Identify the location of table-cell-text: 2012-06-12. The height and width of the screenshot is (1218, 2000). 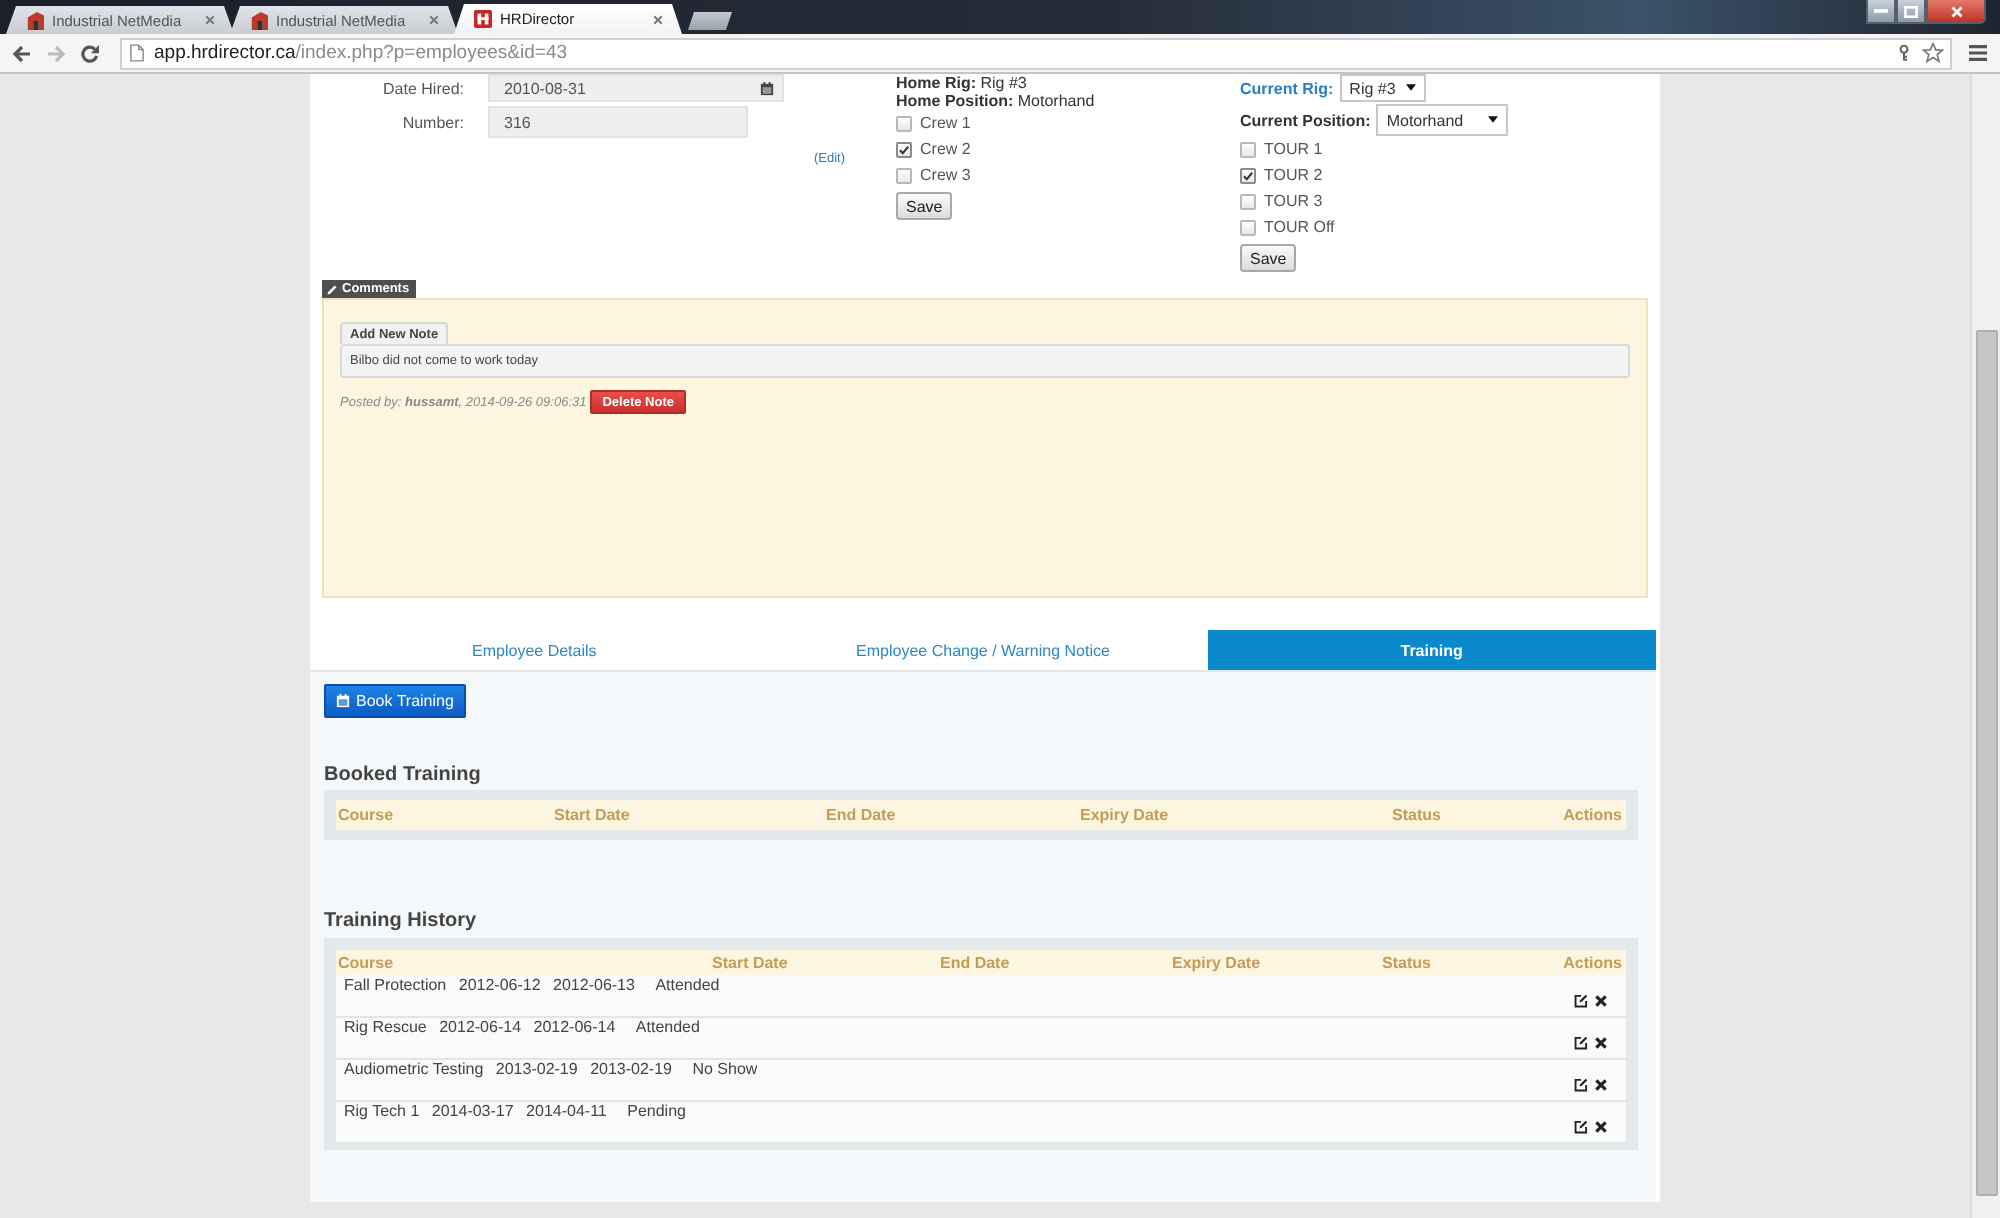
(498, 985).